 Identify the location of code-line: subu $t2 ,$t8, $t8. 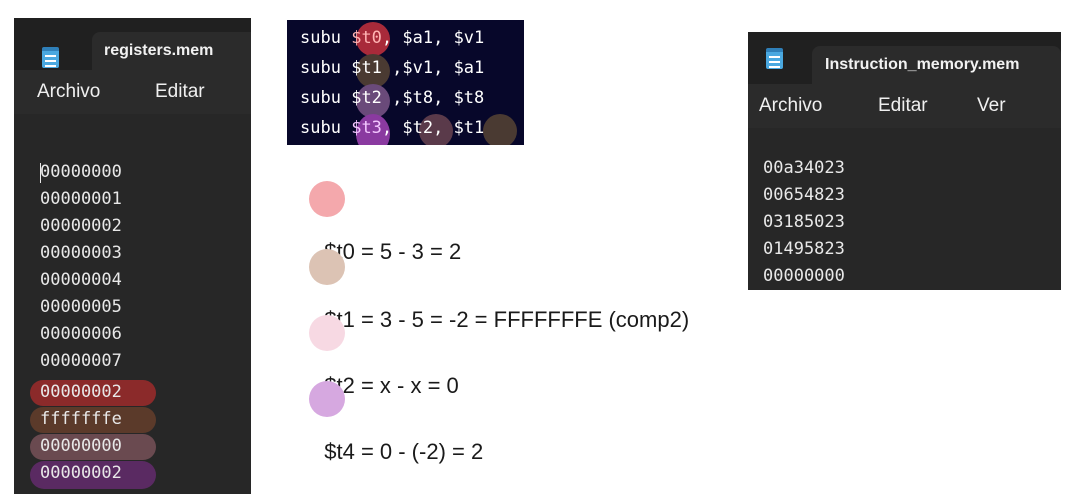
(392, 98).